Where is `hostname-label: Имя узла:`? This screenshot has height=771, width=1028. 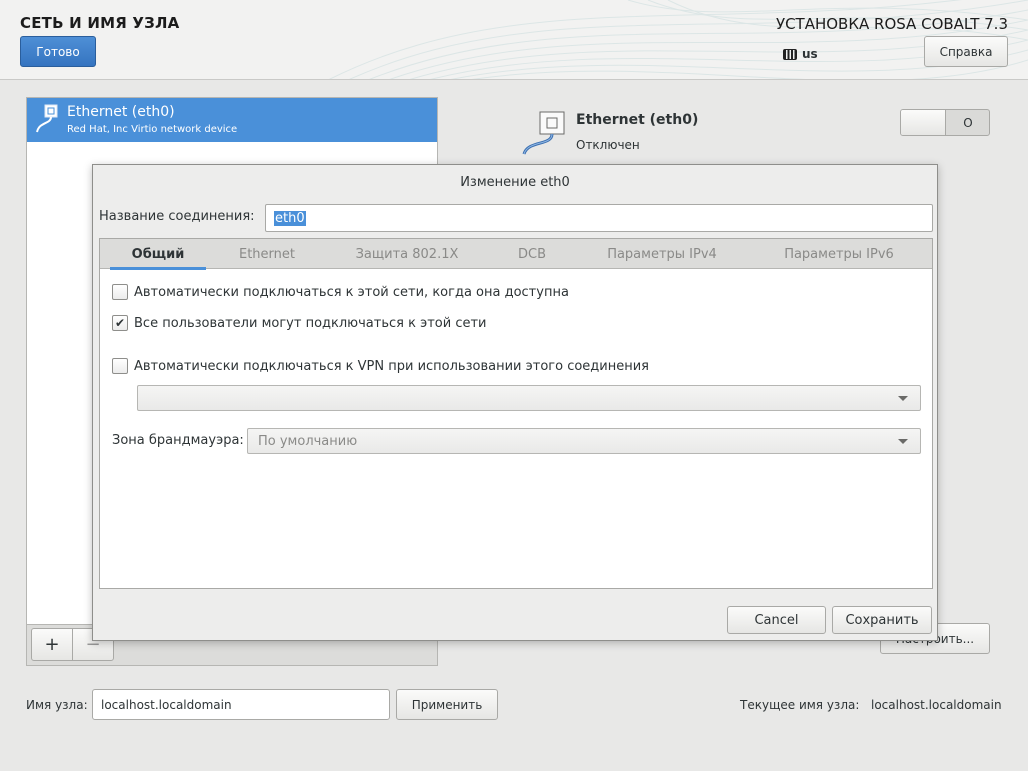
hostname-label: Имя узла: is located at coordinates (57, 705).